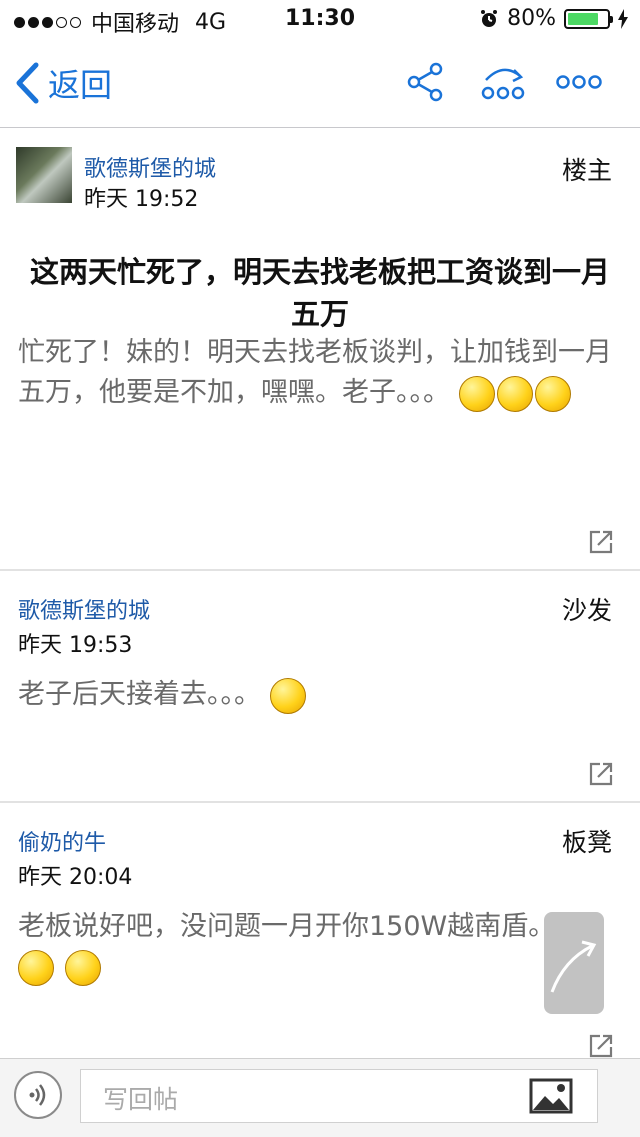 The height and width of the screenshot is (1137, 640). Describe the element at coordinates (80, 85) in the screenshot. I see `back-label: 返回` at that location.